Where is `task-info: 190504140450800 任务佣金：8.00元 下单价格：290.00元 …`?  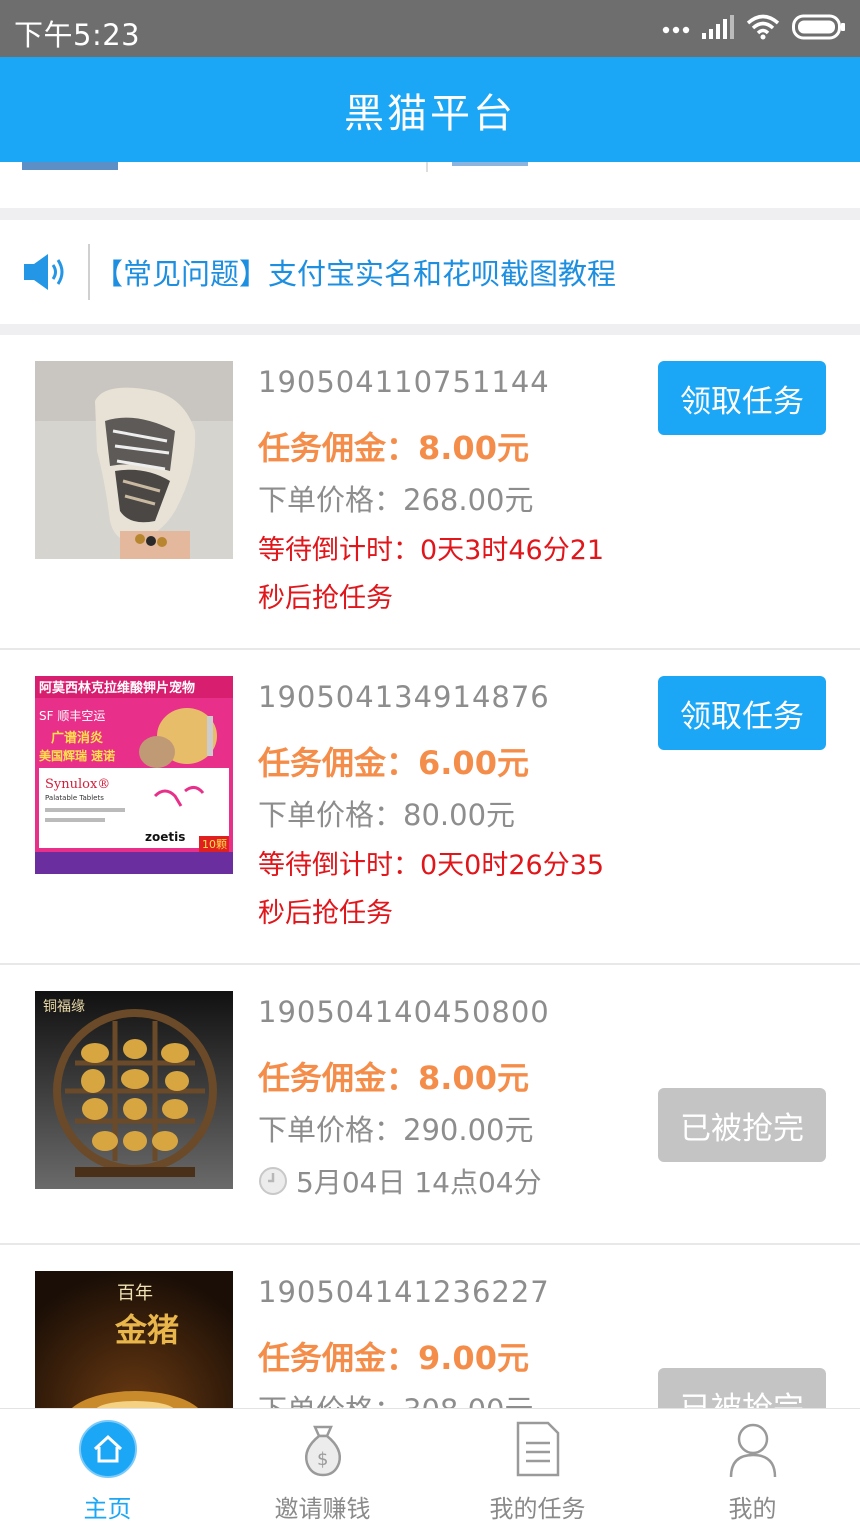 task-info: 190504140450800 任务佣金：8.00元 下单价格：290.00元 … is located at coordinates (453, 1098).